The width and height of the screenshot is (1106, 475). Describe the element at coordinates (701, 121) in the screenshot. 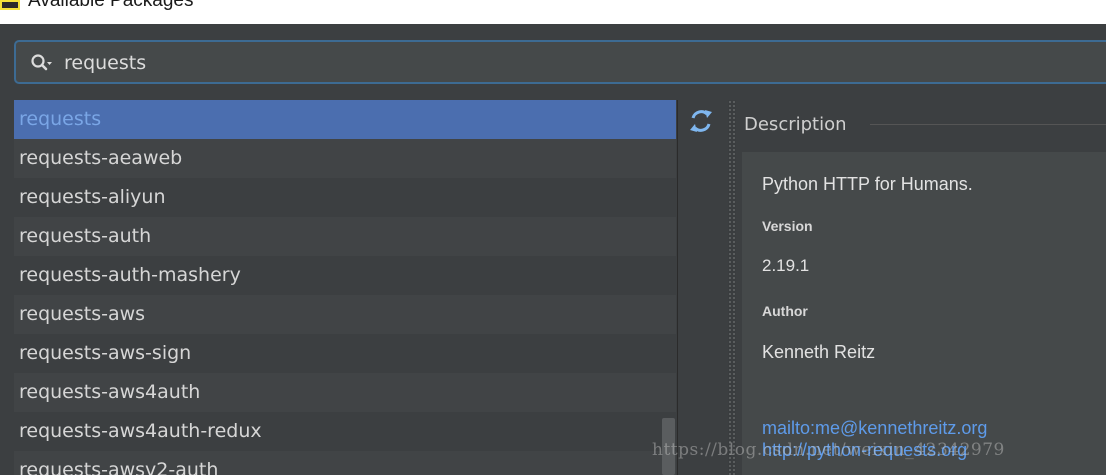

I see `reload-icon` at that location.